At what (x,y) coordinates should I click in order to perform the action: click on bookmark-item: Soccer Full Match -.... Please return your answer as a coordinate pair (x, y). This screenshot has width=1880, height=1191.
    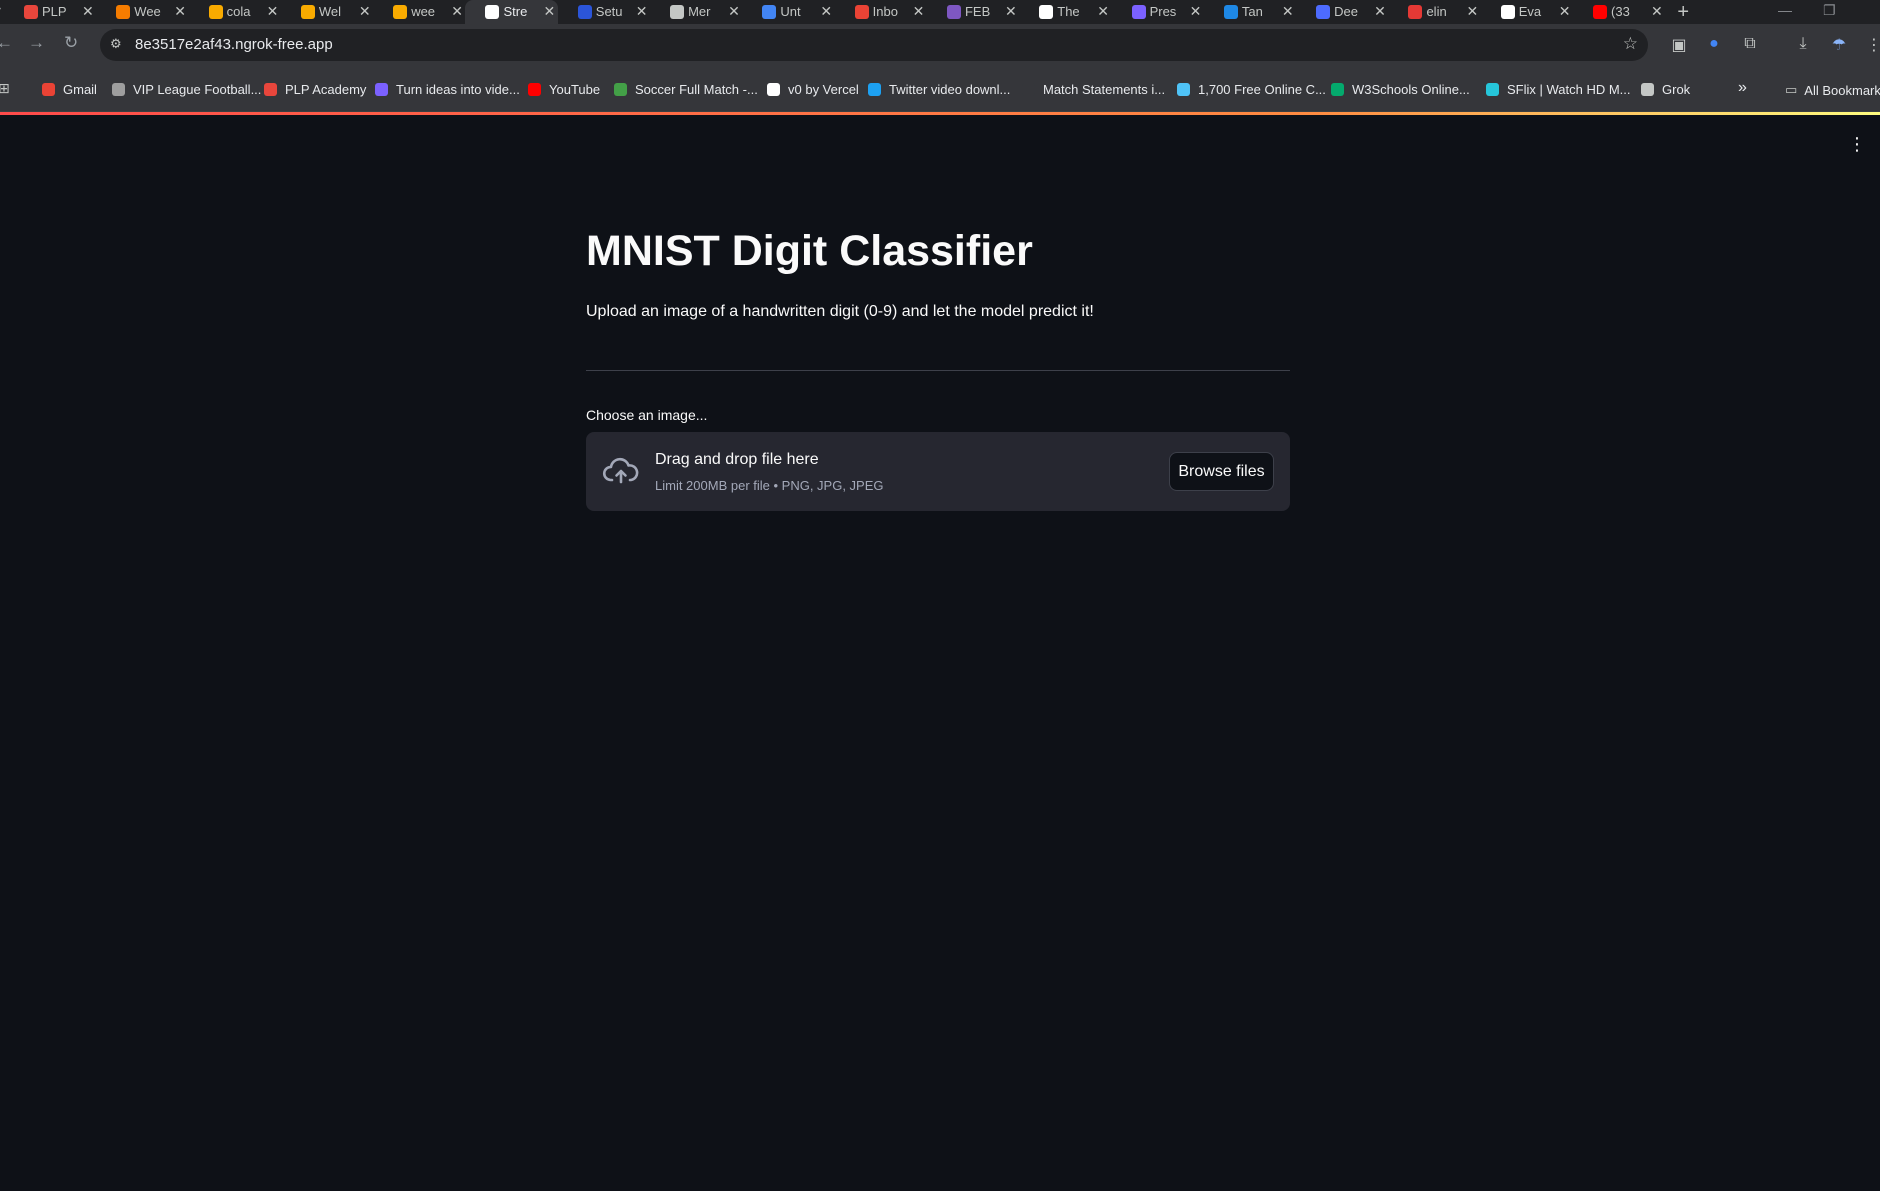
    Looking at the image, I should click on (686, 89).